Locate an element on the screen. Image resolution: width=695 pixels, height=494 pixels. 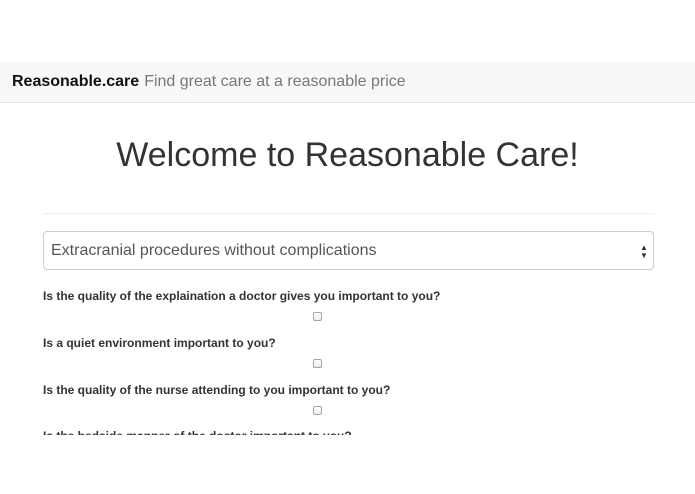
page-title: Welcome to Reasonable Care! is located at coordinates (347, 155).